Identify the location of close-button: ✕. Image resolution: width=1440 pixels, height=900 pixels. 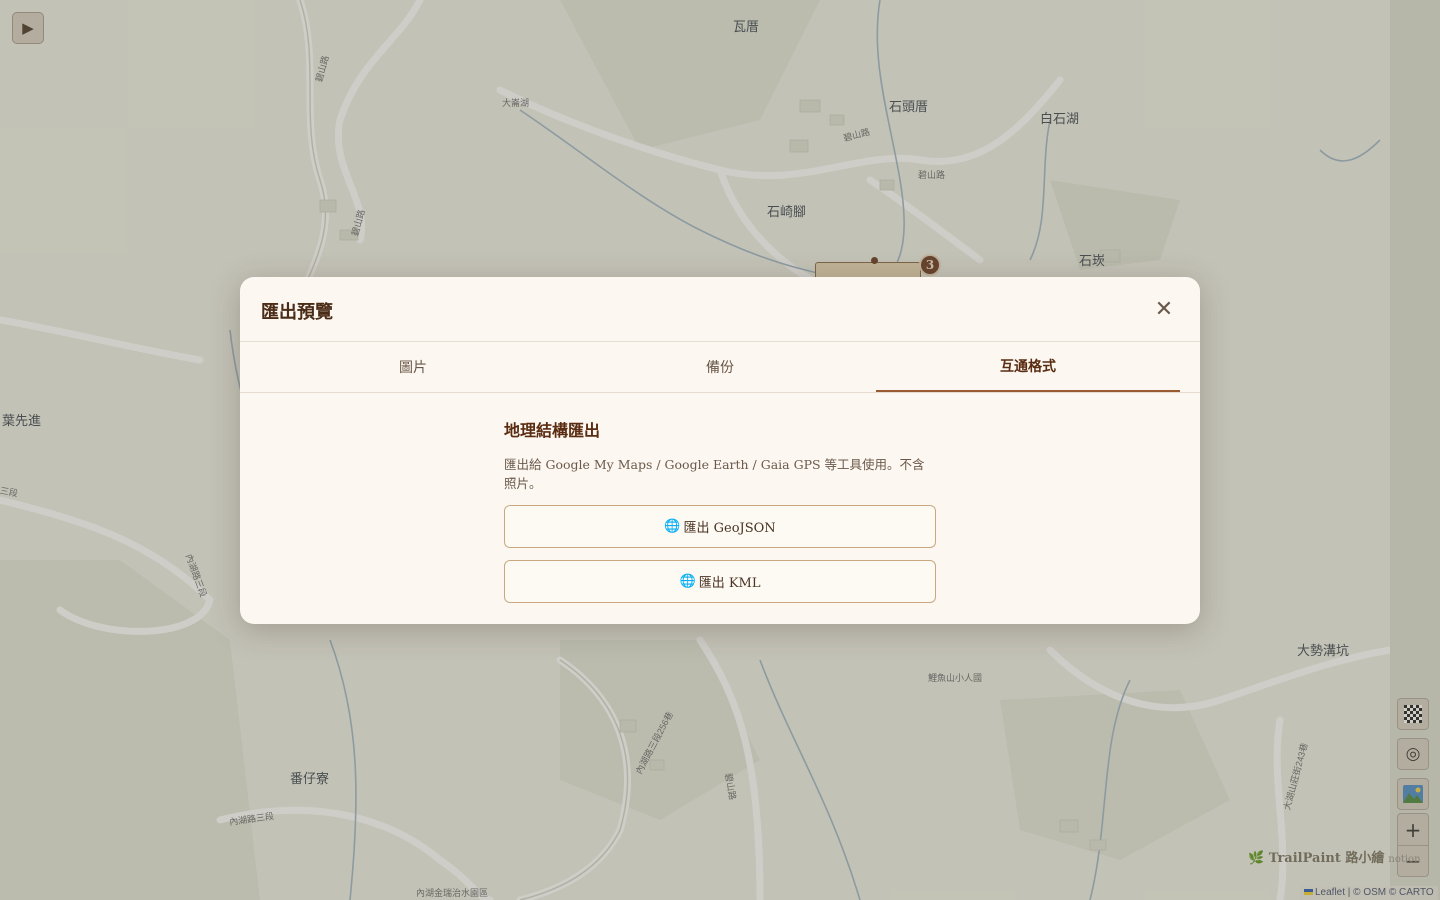
(1164, 309).